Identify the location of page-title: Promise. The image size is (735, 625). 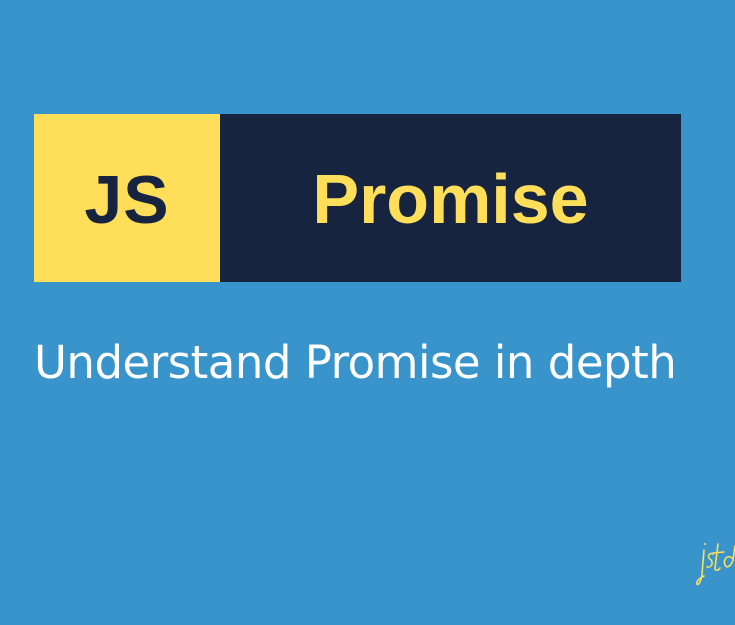
(450, 199).